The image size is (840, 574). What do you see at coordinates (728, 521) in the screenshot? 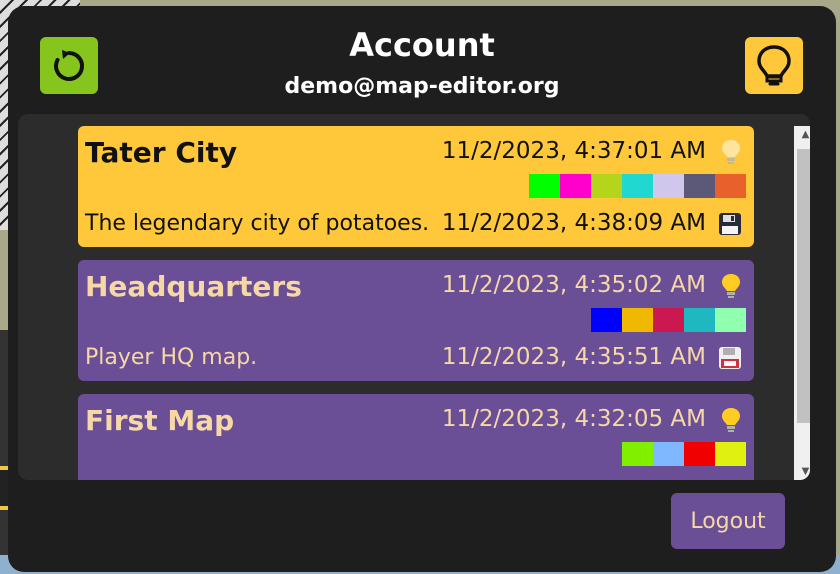
I see `logout-button: Logout` at bounding box center [728, 521].